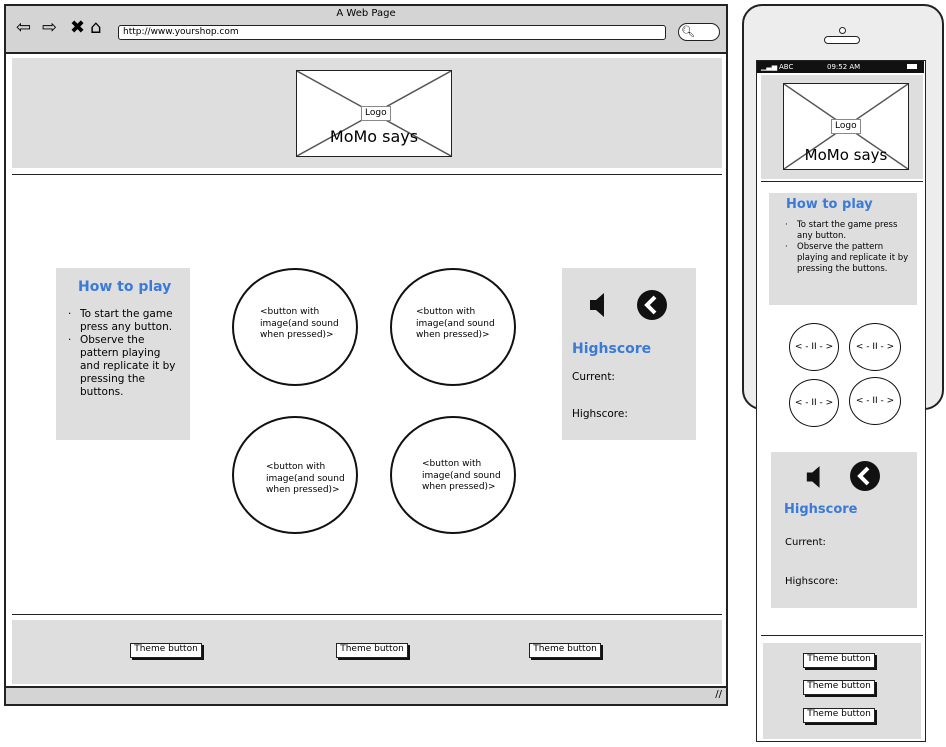 The image size is (946, 747). What do you see at coordinates (842, 40) in the screenshot?
I see `phone-speaker-icon` at bounding box center [842, 40].